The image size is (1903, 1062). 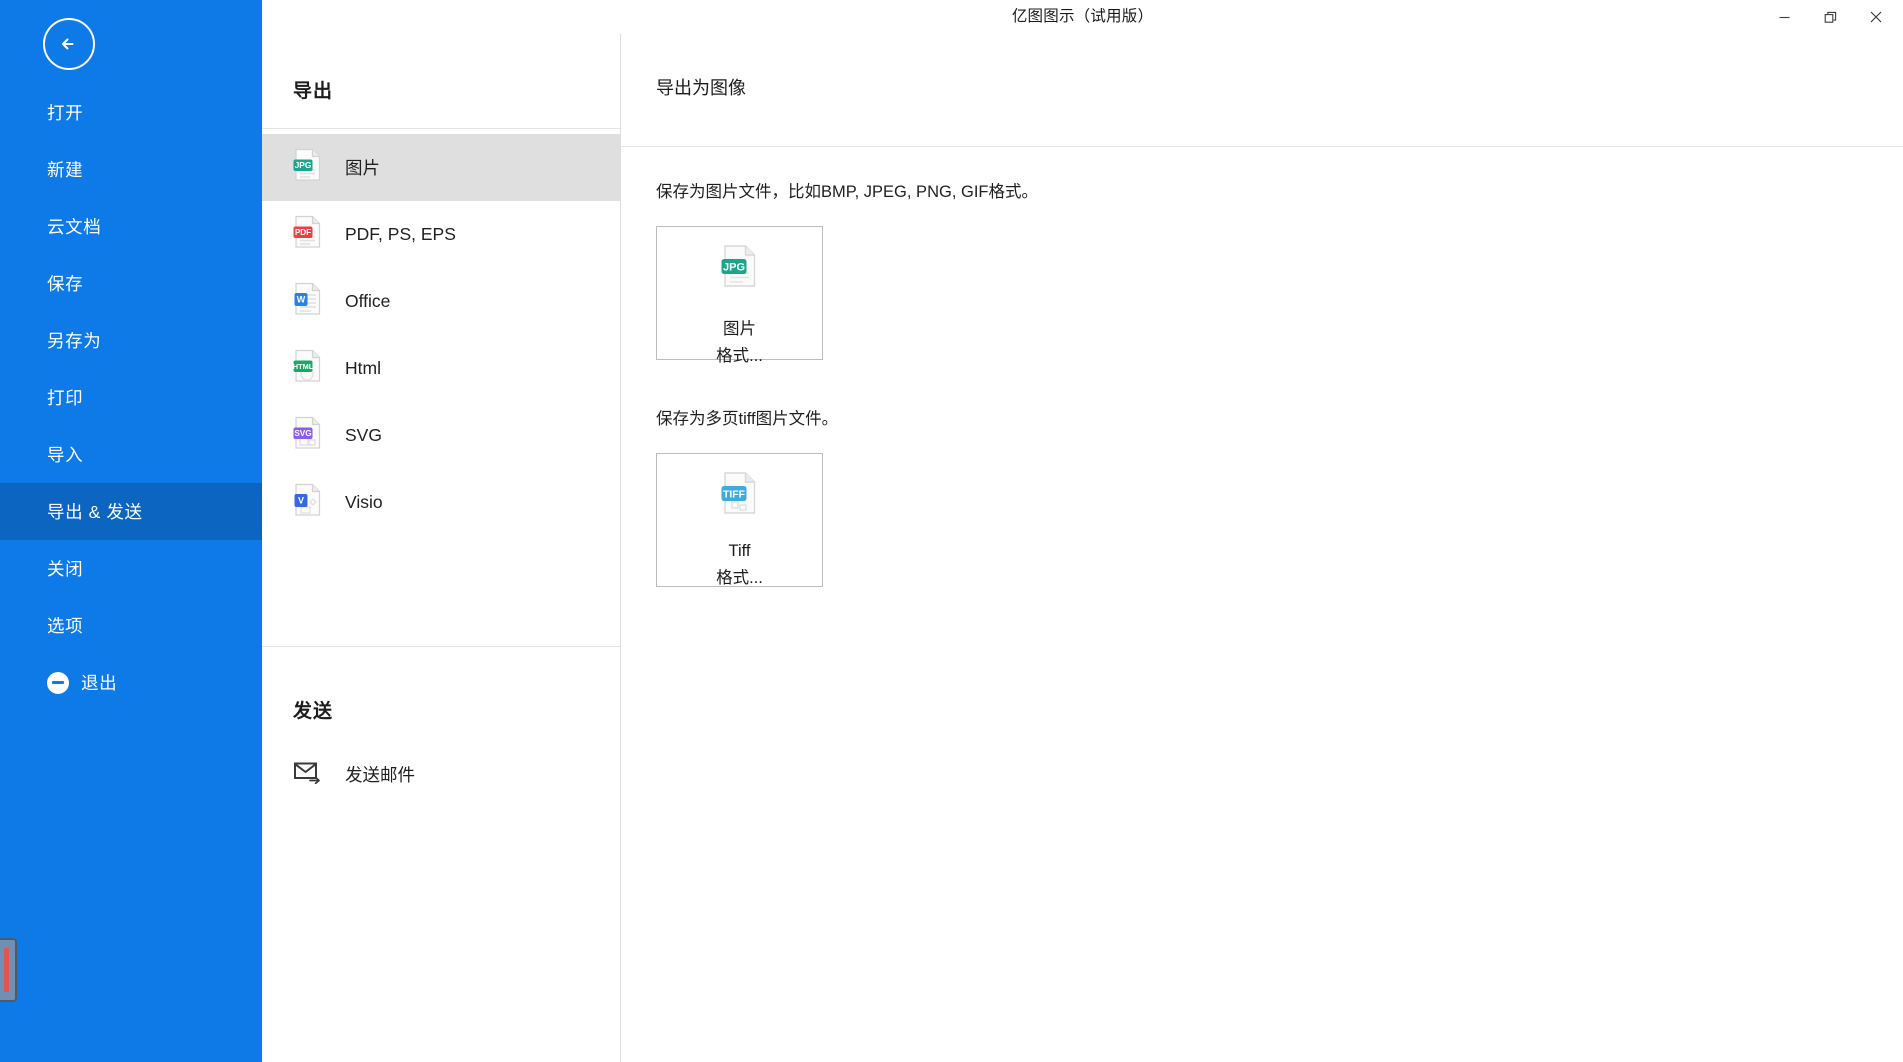 I want to click on back-button, so click(x=69, y=44).